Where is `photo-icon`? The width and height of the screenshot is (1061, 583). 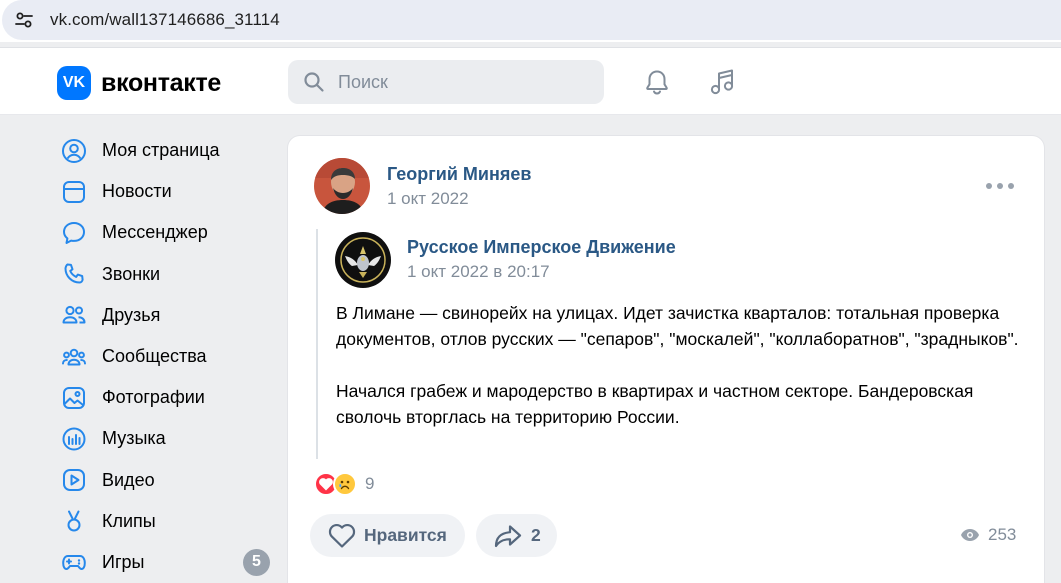 photo-icon is located at coordinates (74, 398).